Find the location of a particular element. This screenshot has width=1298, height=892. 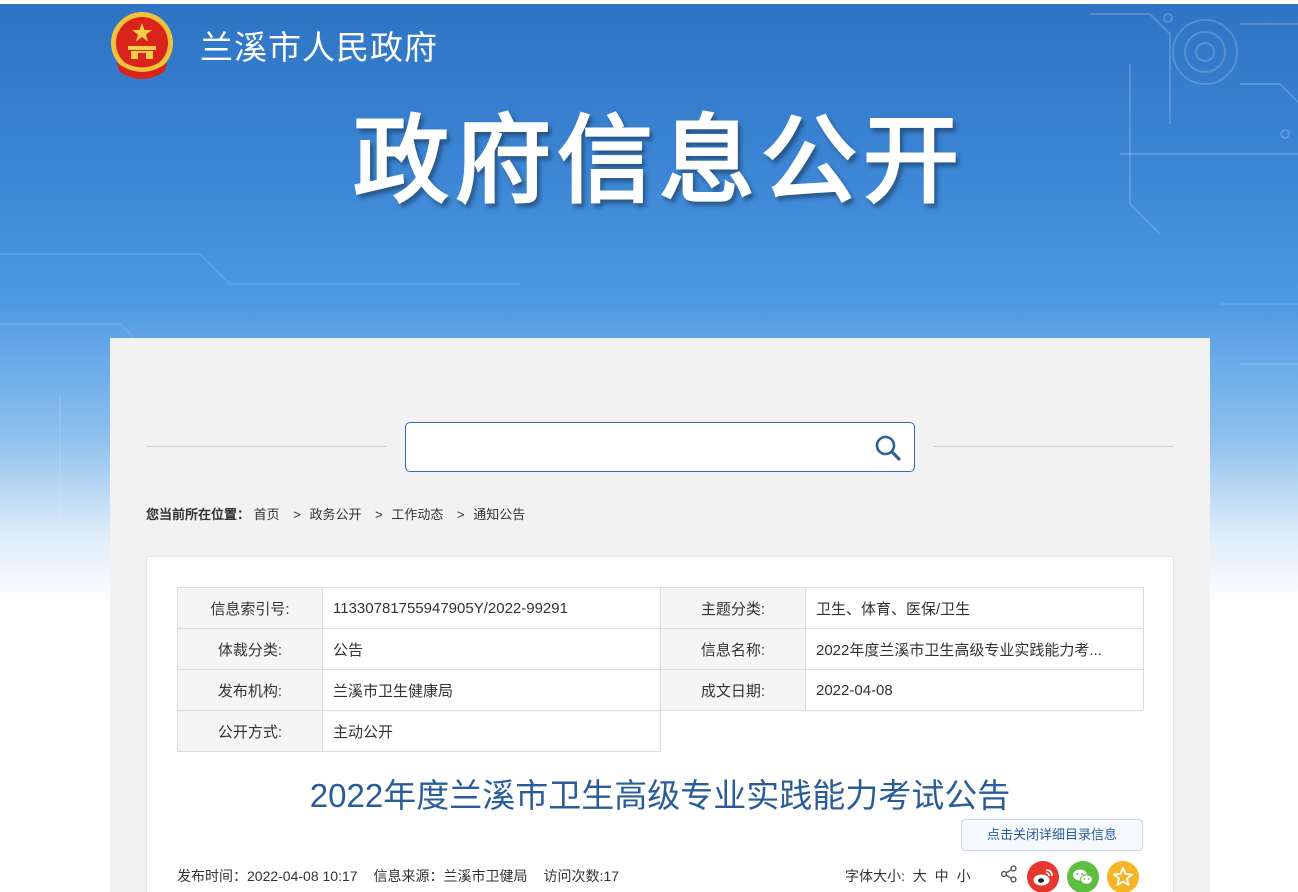

topic-category-value: 卫生、体育、医保/卫生 is located at coordinates (974, 608).